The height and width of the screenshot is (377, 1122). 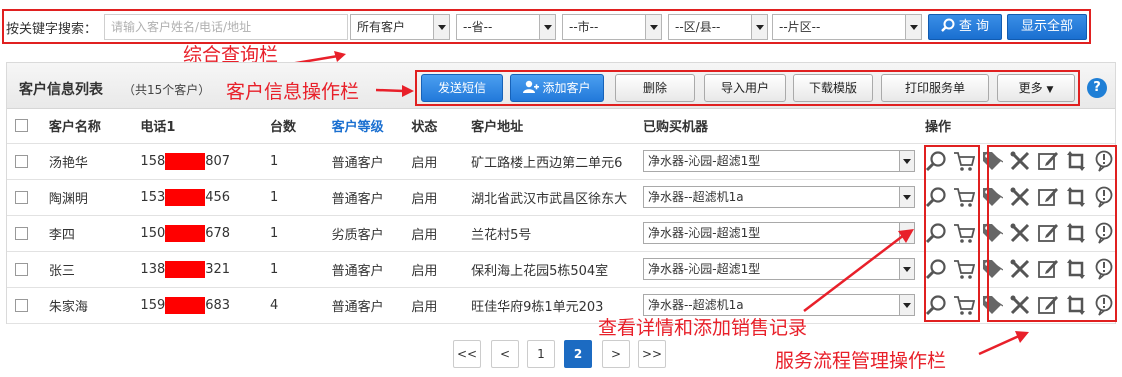 What do you see at coordinates (467, 354) in the screenshot?
I see `pager-first: <<` at bounding box center [467, 354].